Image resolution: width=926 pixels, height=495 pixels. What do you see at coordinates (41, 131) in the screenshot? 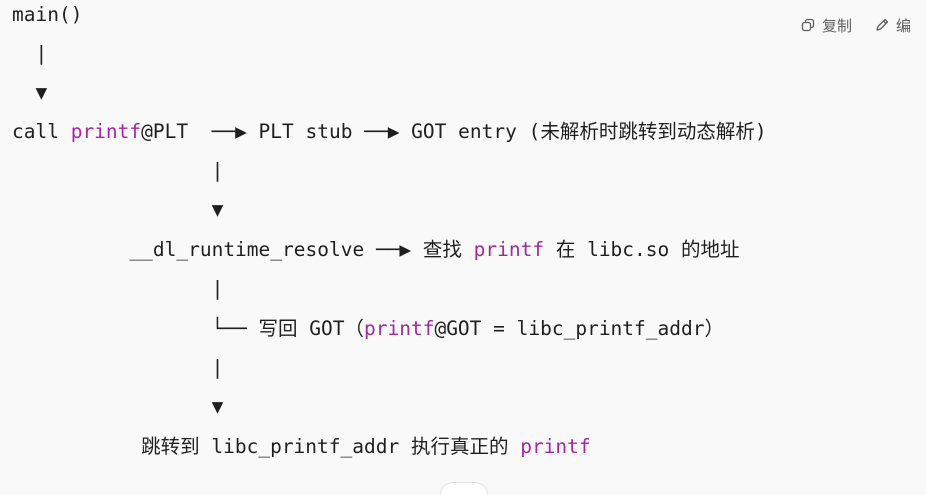
I see `code-text: call` at bounding box center [41, 131].